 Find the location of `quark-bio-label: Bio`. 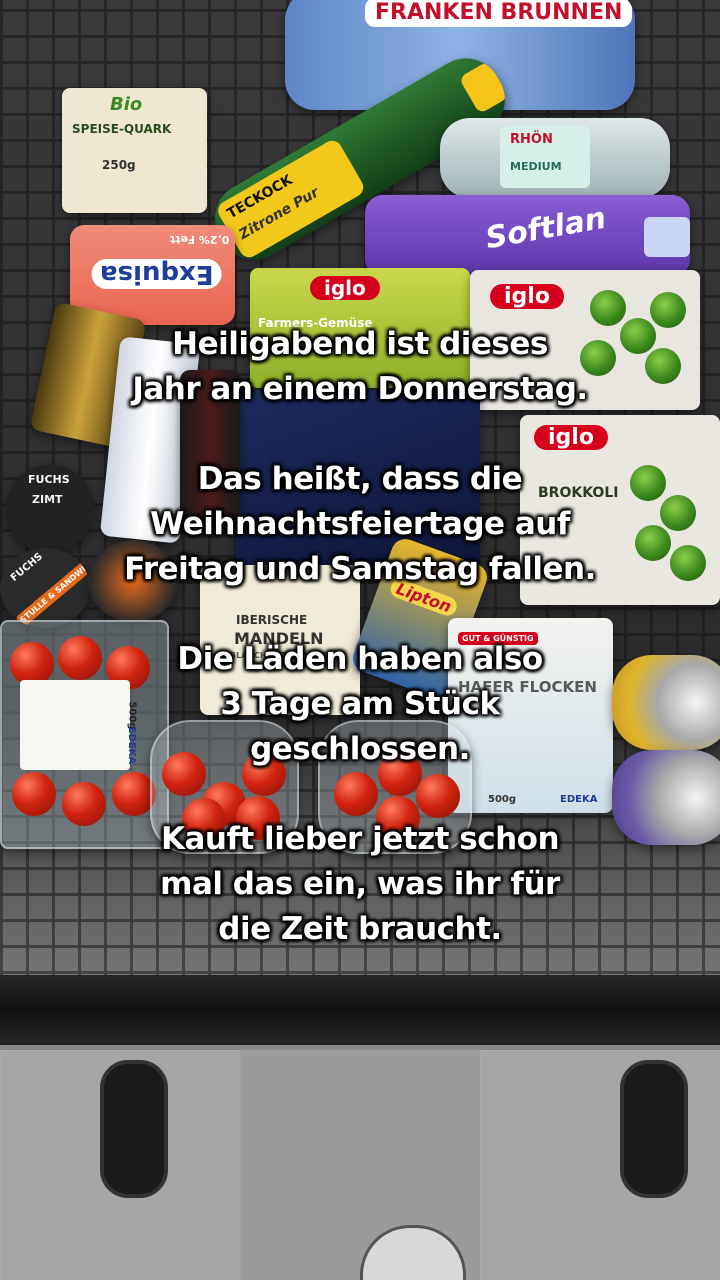

quark-bio-label: Bio is located at coordinates (126, 104).